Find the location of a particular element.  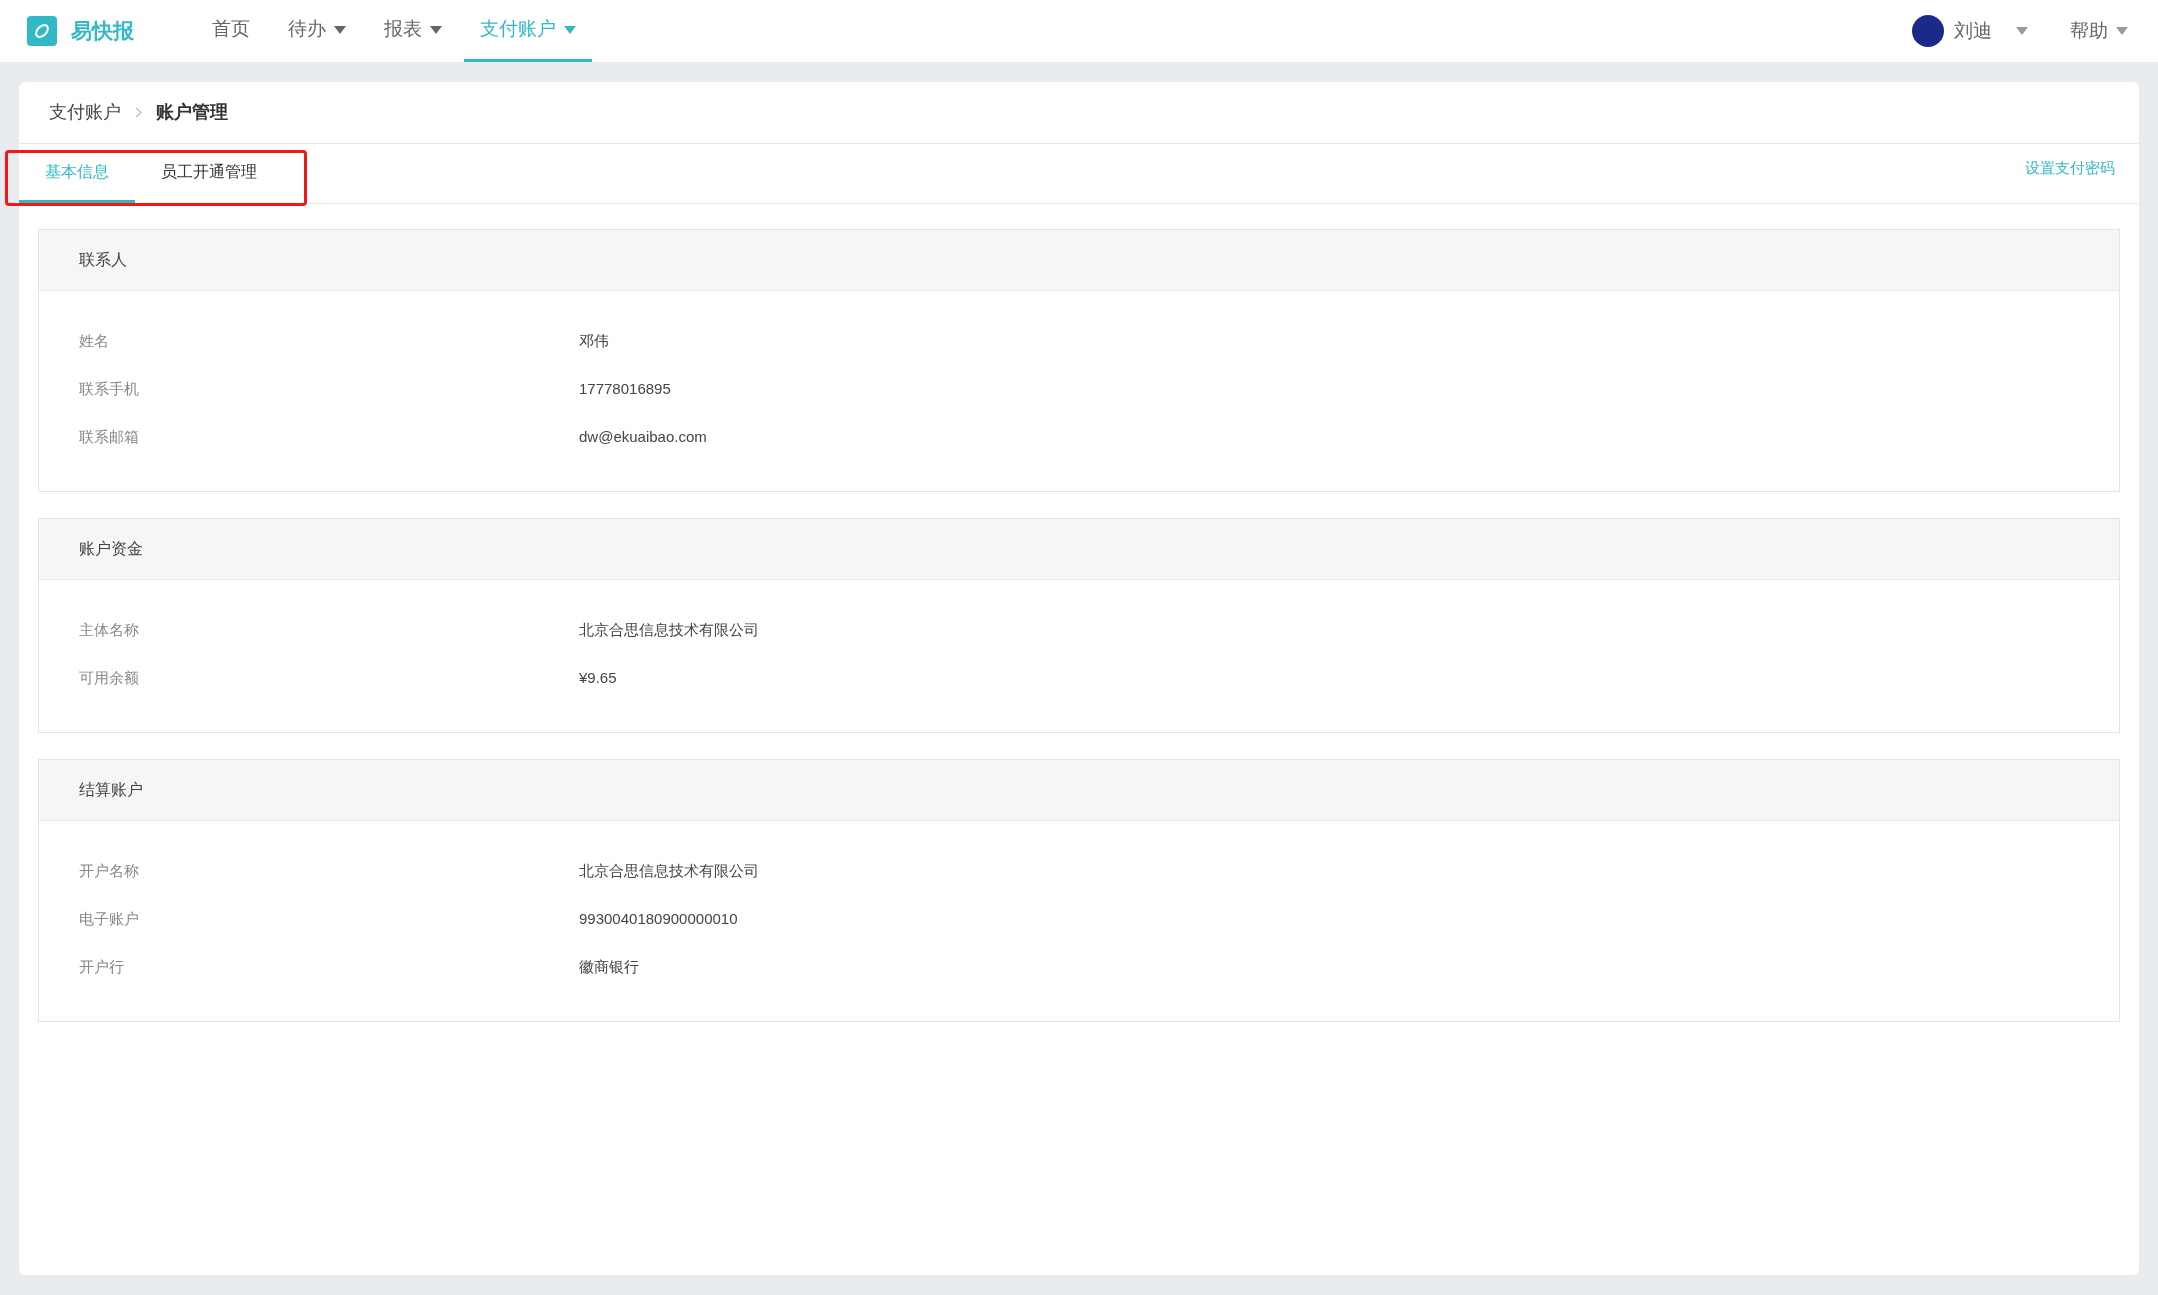

field-value: 徽商银行 is located at coordinates (609, 966).